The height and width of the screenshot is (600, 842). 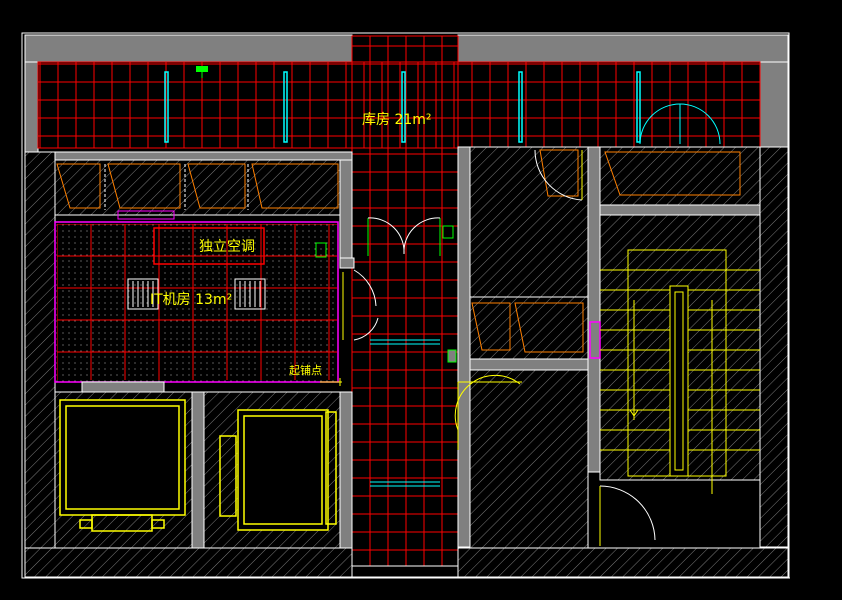 What do you see at coordinates (197, 189) in the screenshot?
I see `left-cabinets` at bounding box center [197, 189].